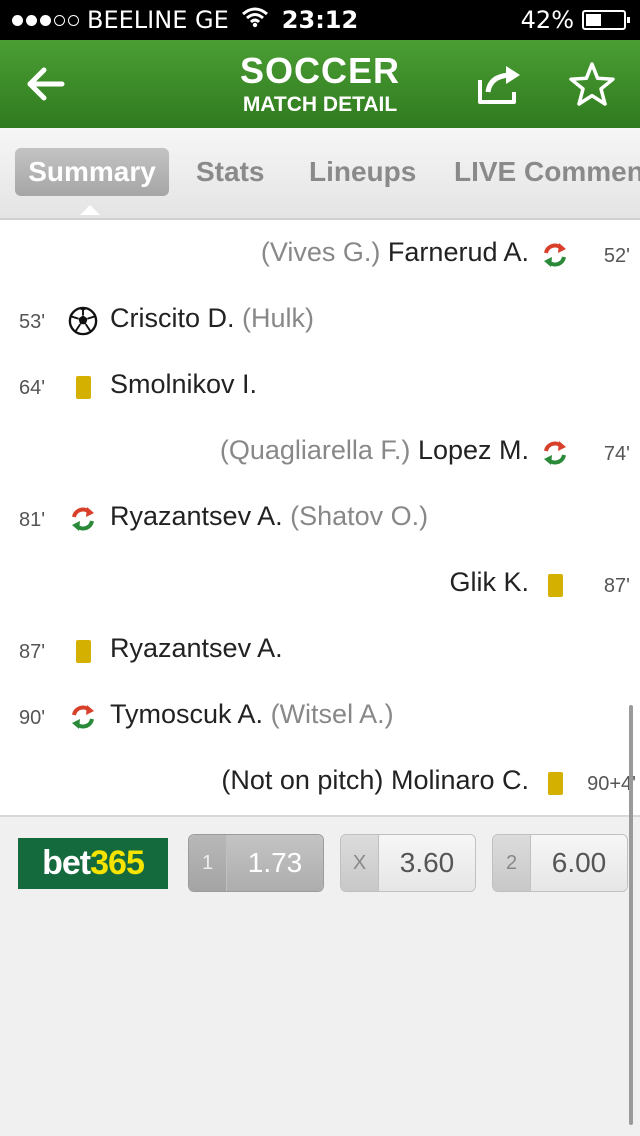 This screenshot has height=1136, width=640. I want to click on event-text: Smolnikov I., so click(183, 384).